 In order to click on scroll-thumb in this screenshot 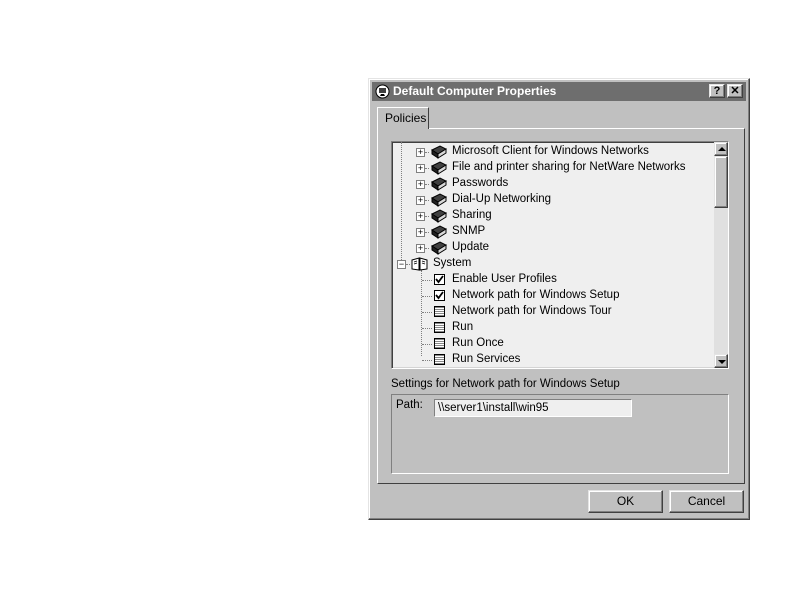, I will do `click(721, 182)`.